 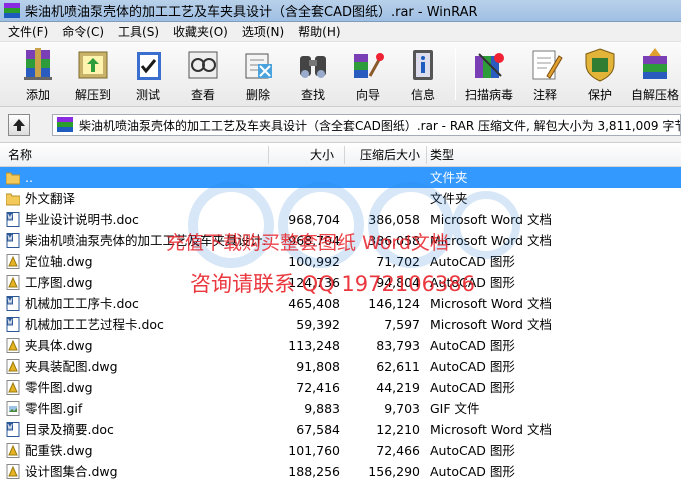 I want to click on add-button: 添加, so click(x=38, y=74).